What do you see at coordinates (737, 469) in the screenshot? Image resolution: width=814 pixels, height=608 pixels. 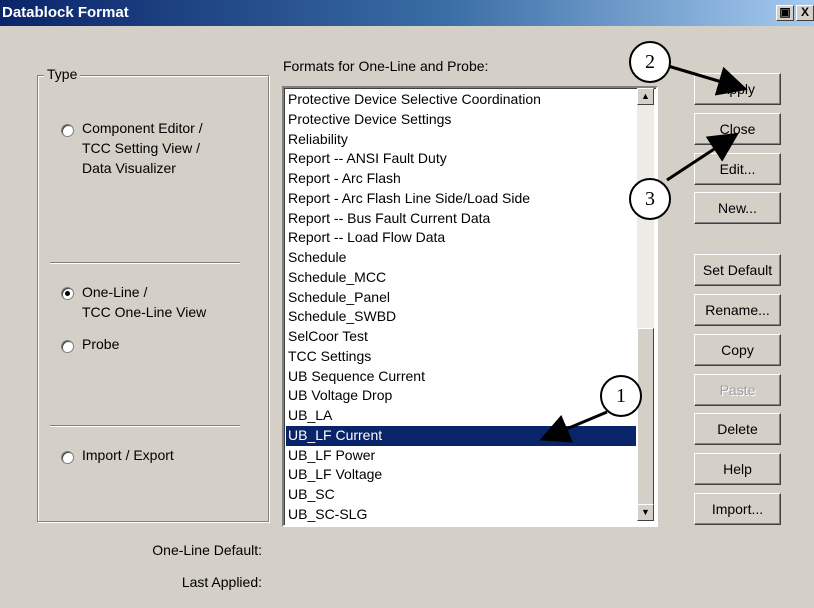 I see `help-button: Help` at bounding box center [737, 469].